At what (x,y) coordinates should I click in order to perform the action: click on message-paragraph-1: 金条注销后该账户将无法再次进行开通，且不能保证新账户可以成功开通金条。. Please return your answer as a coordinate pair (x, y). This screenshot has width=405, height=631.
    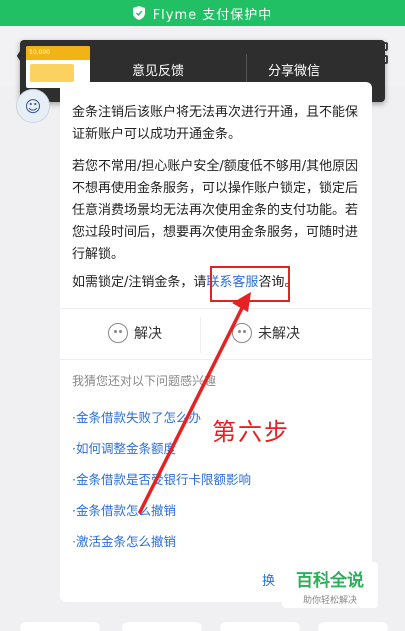
    Looking at the image, I should click on (215, 123).